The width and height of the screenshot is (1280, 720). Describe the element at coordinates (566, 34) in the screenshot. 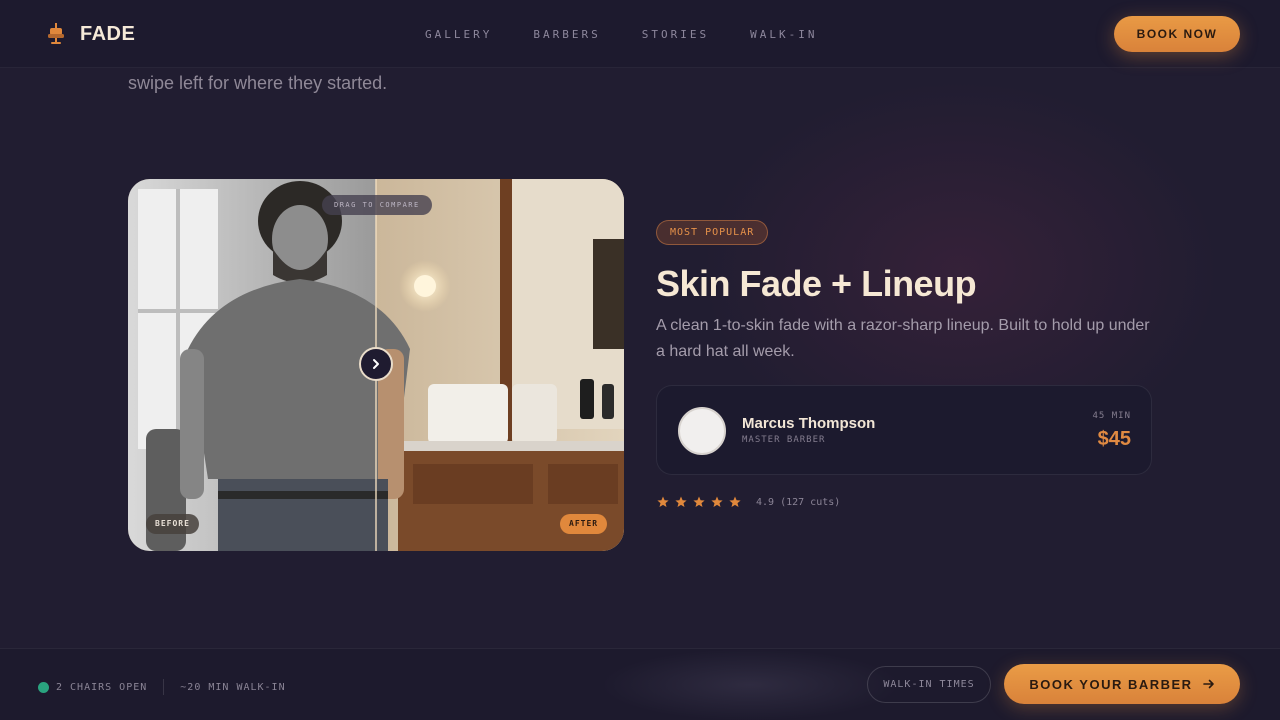

I see `nav-link-barbers: BARBERS` at that location.